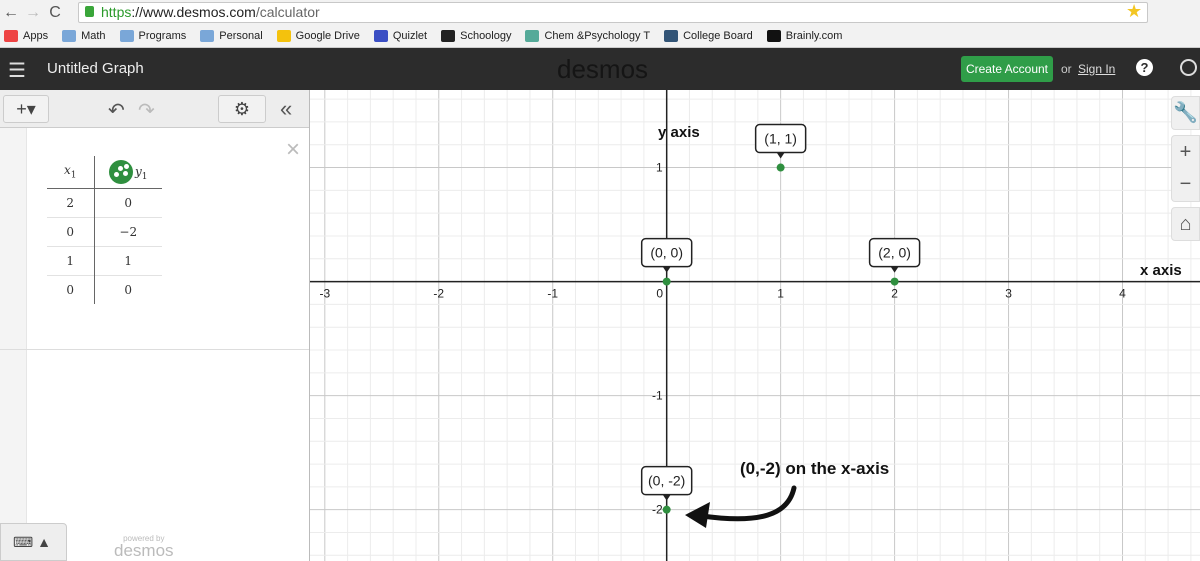  What do you see at coordinates (587, 36) in the screenshot?
I see `bookmark-item: Chem &Psychology T` at bounding box center [587, 36].